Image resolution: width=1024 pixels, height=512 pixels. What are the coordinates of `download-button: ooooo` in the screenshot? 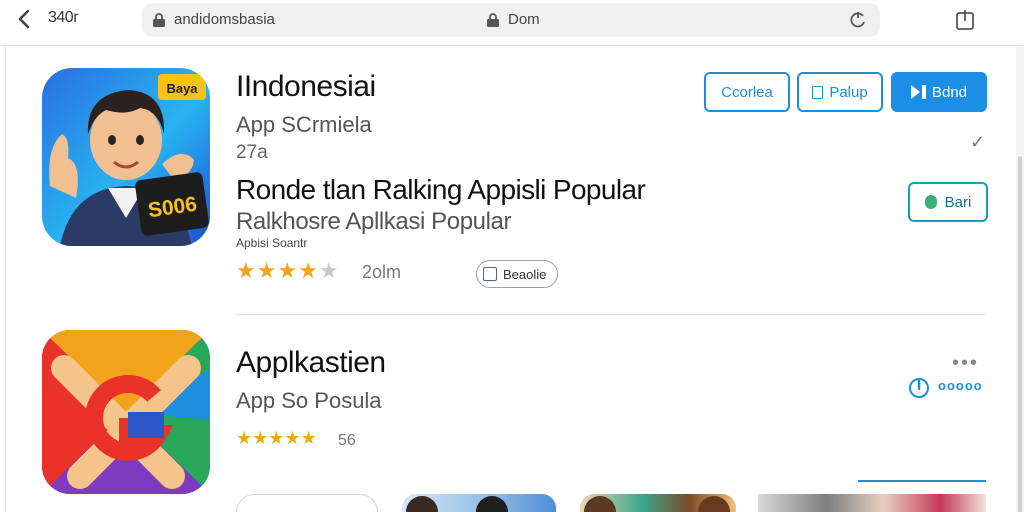 It's located at (948, 387).